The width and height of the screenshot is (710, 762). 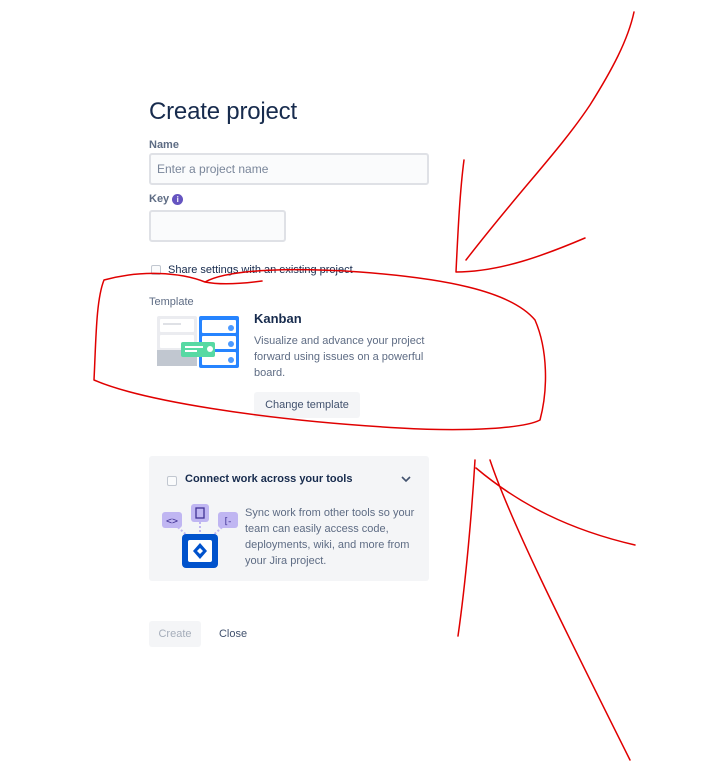 I want to click on close-button: Close, so click(x=233, y=634).